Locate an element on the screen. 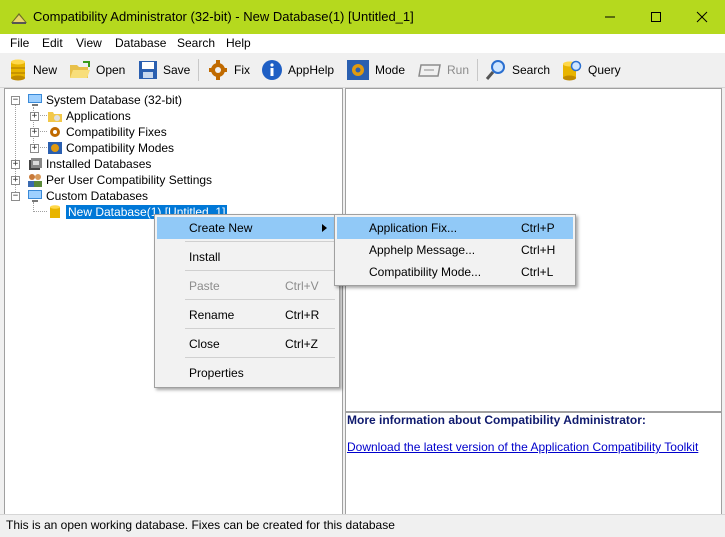 This screenshot has width=725, height=537. tree-item-applications: Applications is located at coordinates (89, 116).